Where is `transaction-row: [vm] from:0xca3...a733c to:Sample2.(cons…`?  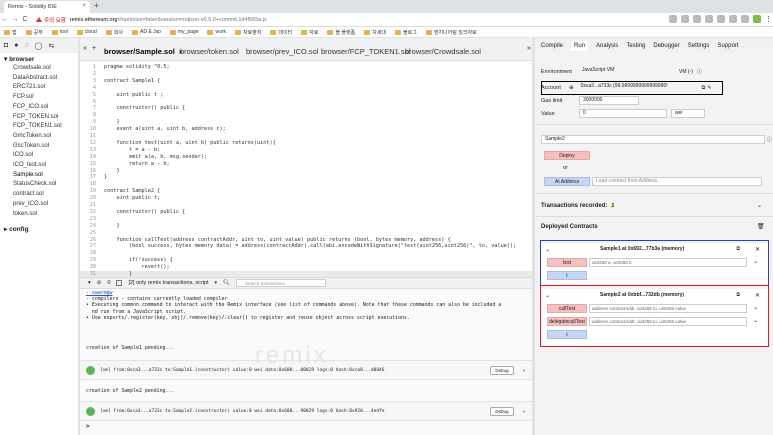
transaction-row: [vm] from:0xca3...a733c to:Sample2.(cons… is located at coordinates (306, 411).